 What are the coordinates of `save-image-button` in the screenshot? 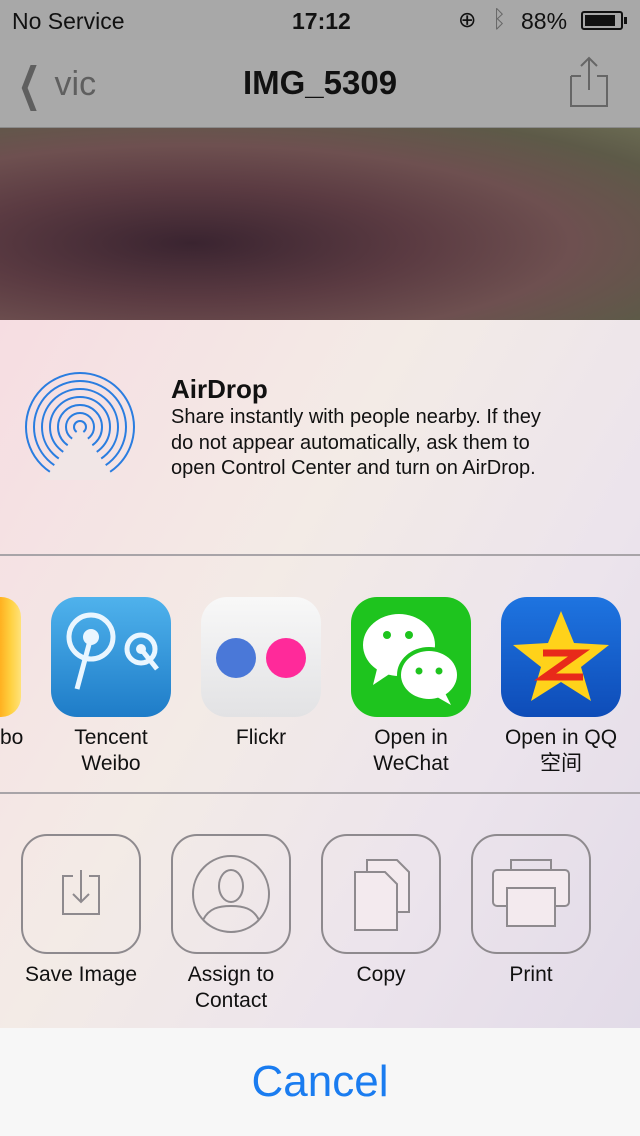 It's located at (81, 894).